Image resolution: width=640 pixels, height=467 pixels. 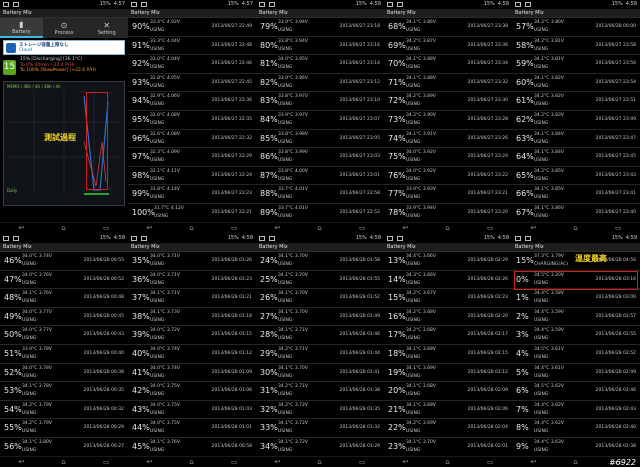 I want to click on history-row: 72% 34.2°C 3.89V USING 2013/06/27 23:30, so click(x=448, y=101).